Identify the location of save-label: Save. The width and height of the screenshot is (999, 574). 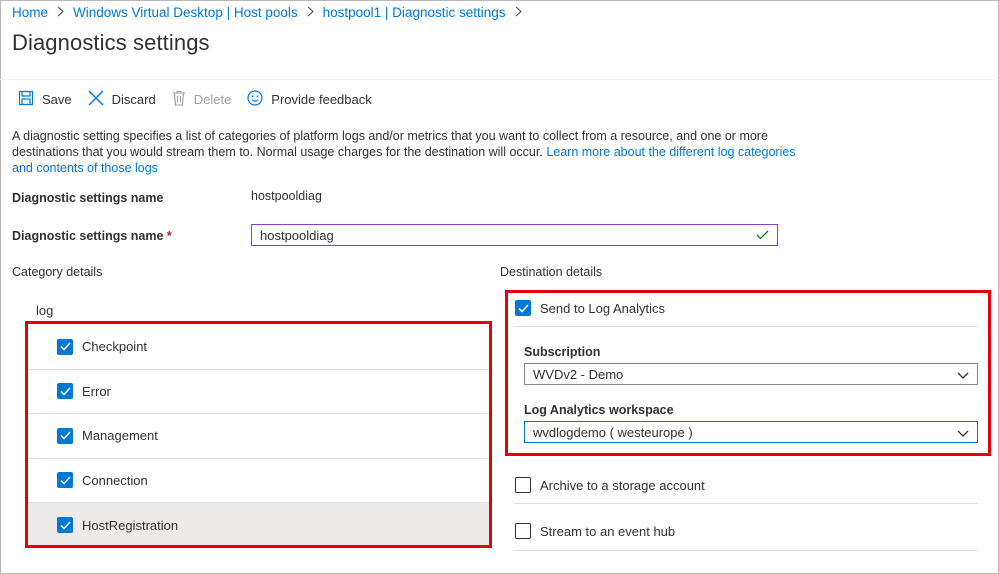
(57, 99).